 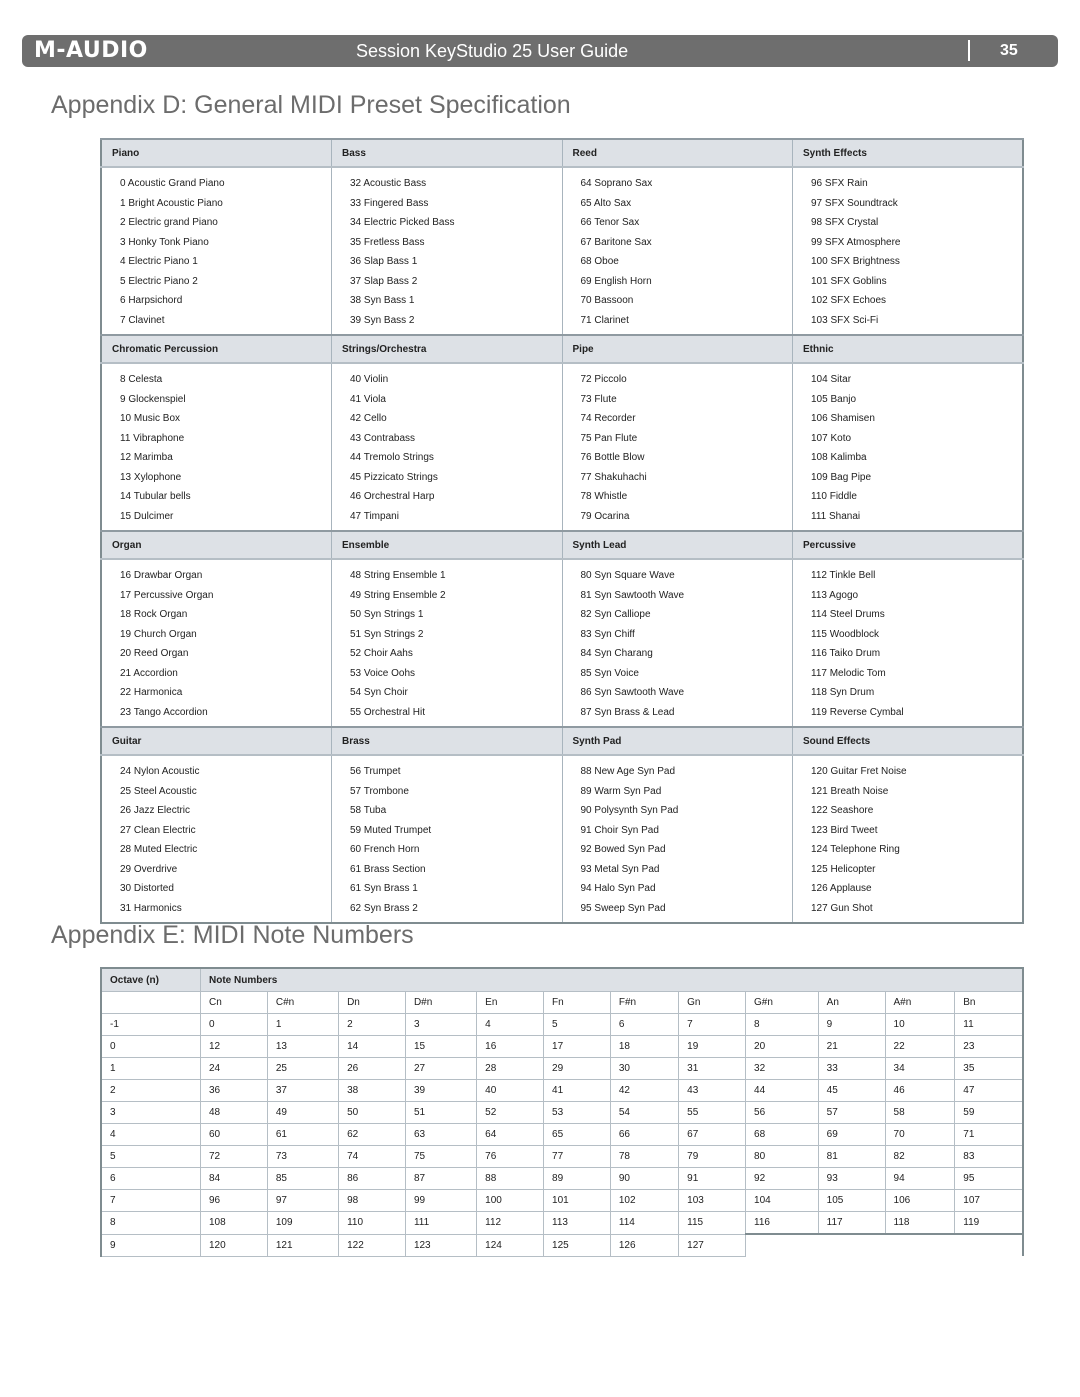 I want to click on preset-item: 121 Breath Noise, so click(x=850, y=791).